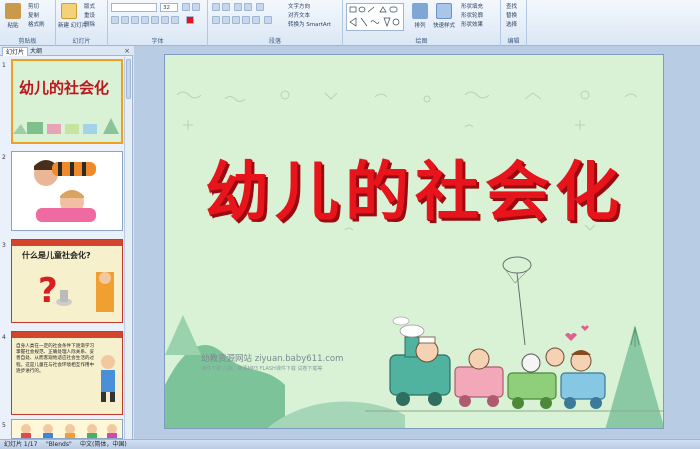  I want to click on select-button: 选择, so click(511, 24).